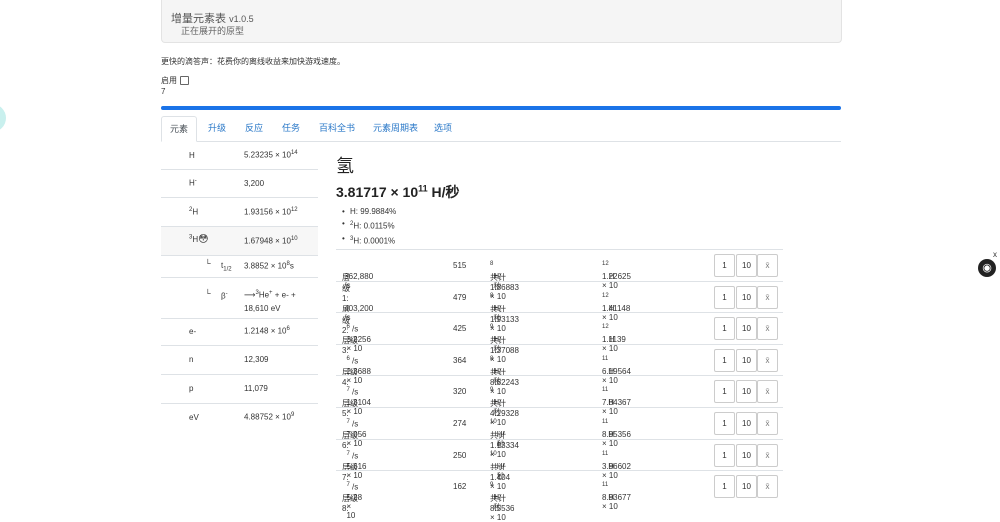 This screenshot has height=522, width=1000. Describe the element at coordinates (504, 312) in the screenshot. I see `level-total: 共计 1.93133 × 10 8 H/秒` at that location.